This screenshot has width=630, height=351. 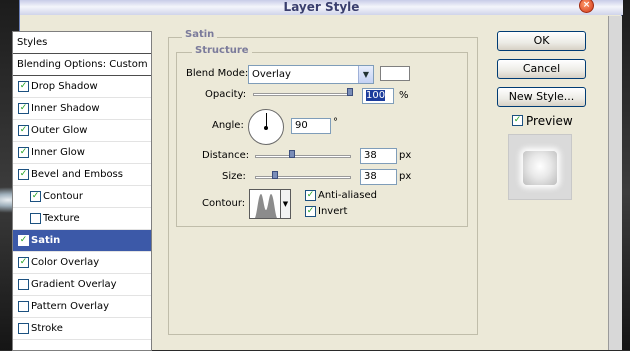 I want to click on angle-center-dot, so click(x=266, y=128).